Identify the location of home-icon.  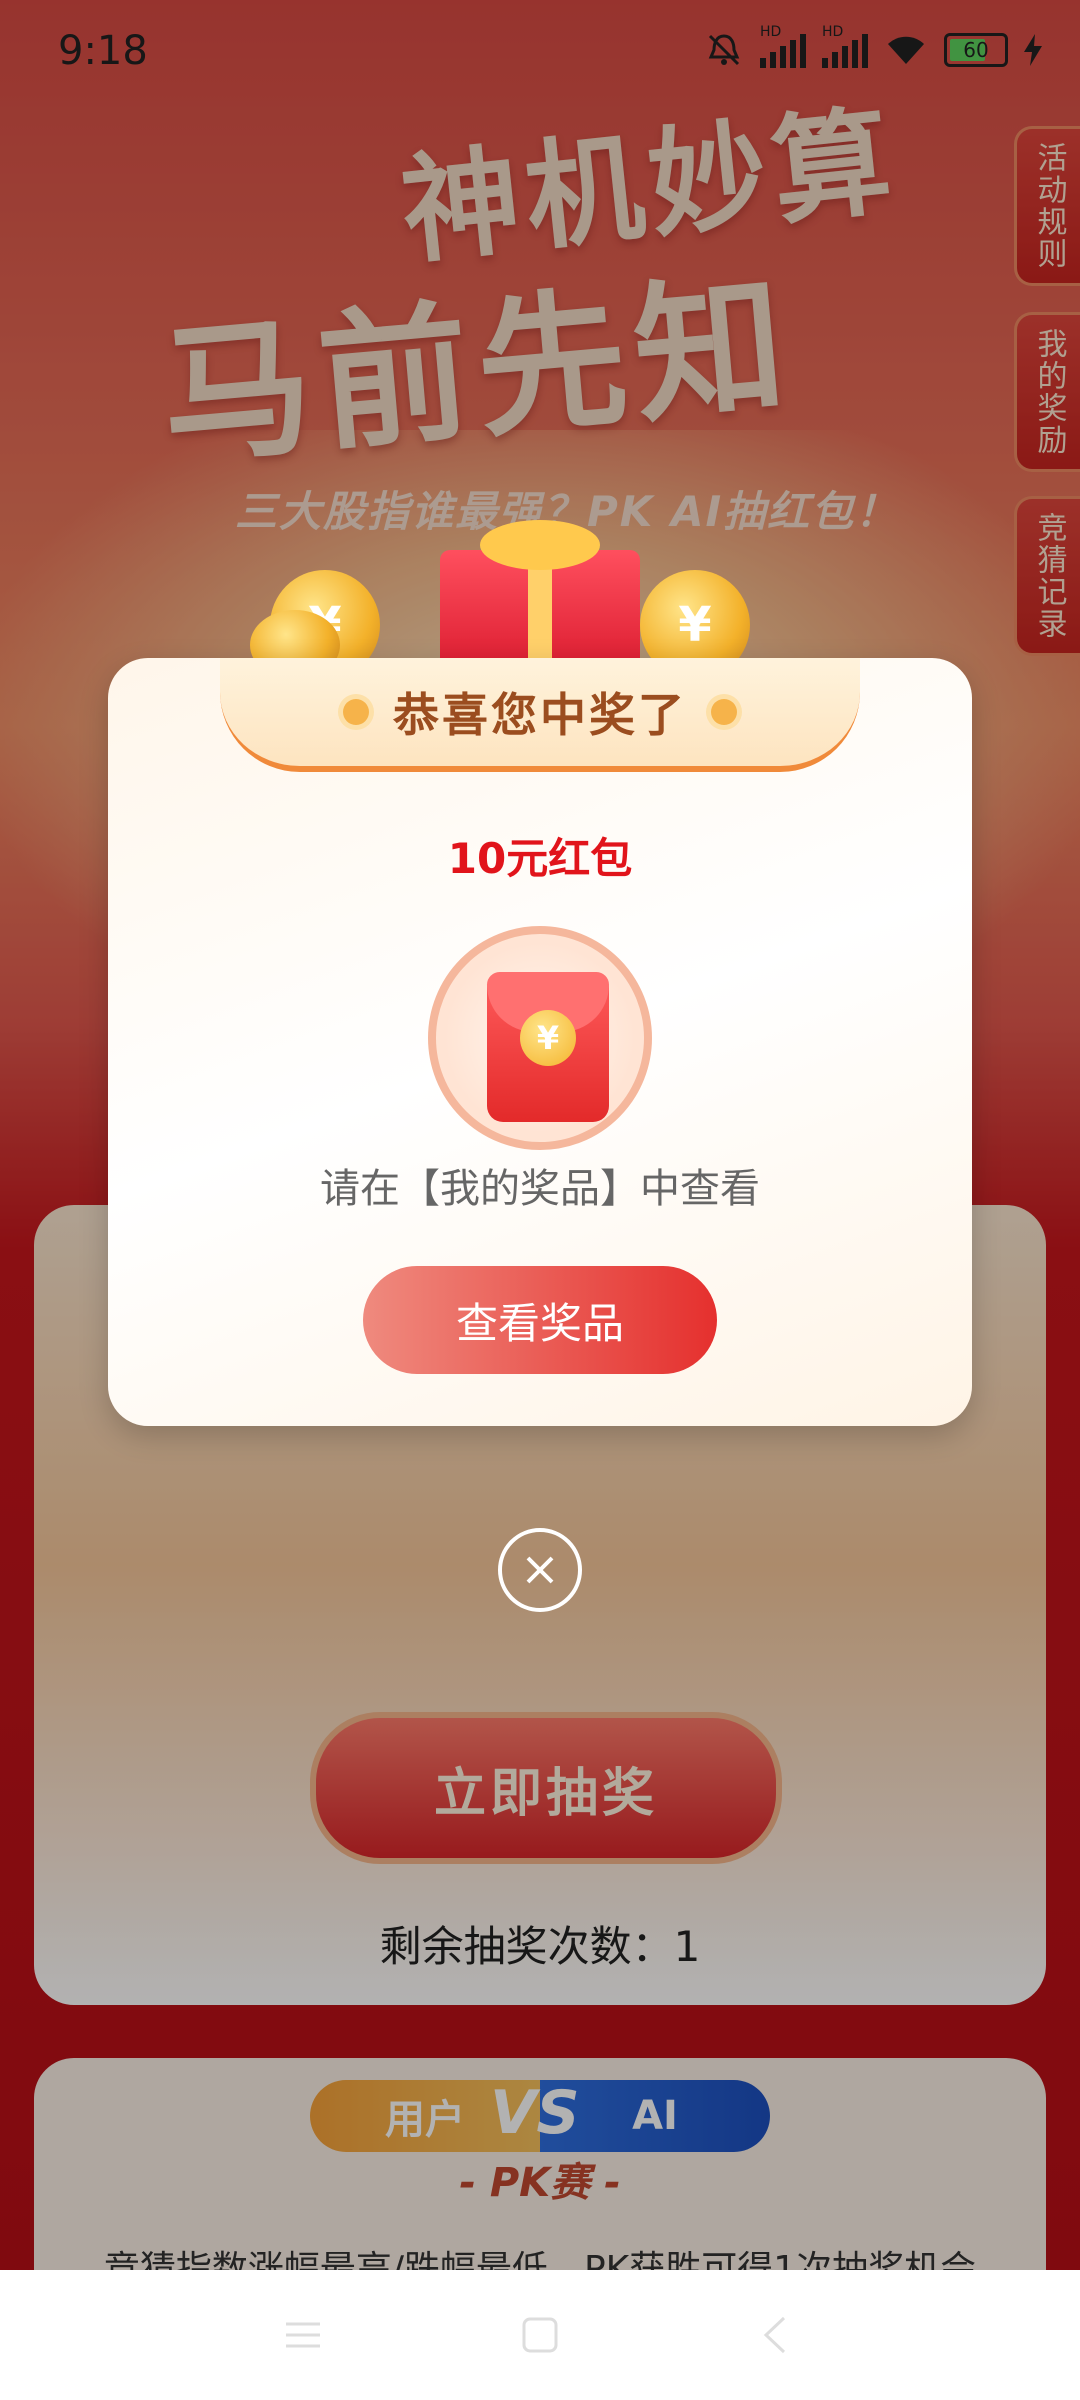
(540, 2335).